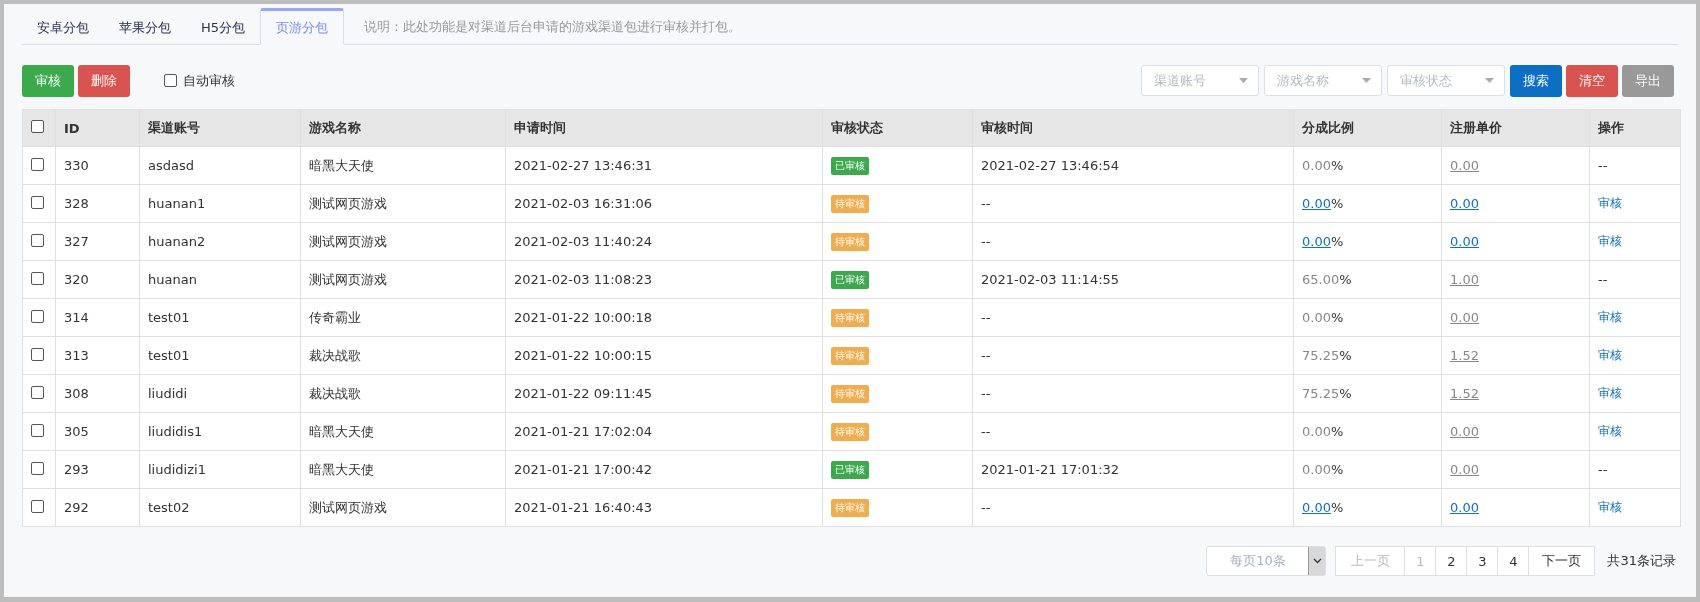 The width and height of the screenshot is (1700, 602). I want to click on table-cell: liudidi, so click(220, 393).